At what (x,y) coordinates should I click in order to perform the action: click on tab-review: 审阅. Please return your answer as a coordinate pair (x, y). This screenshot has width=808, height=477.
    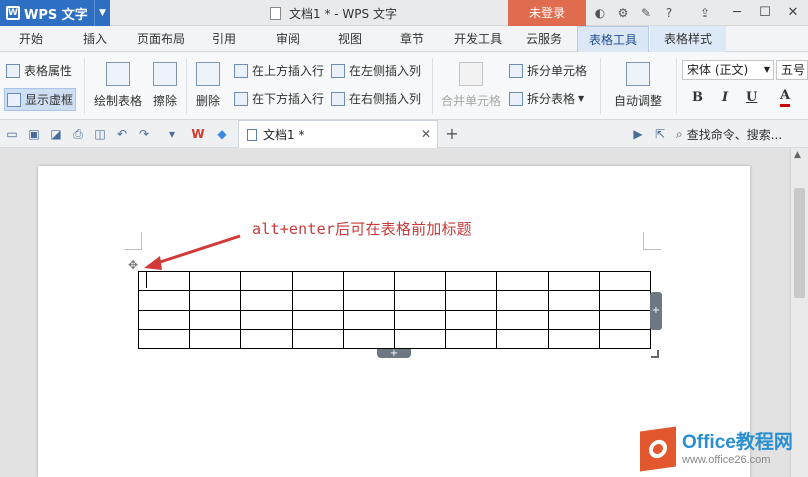
    Looking at the image, I should click on (288, 39).